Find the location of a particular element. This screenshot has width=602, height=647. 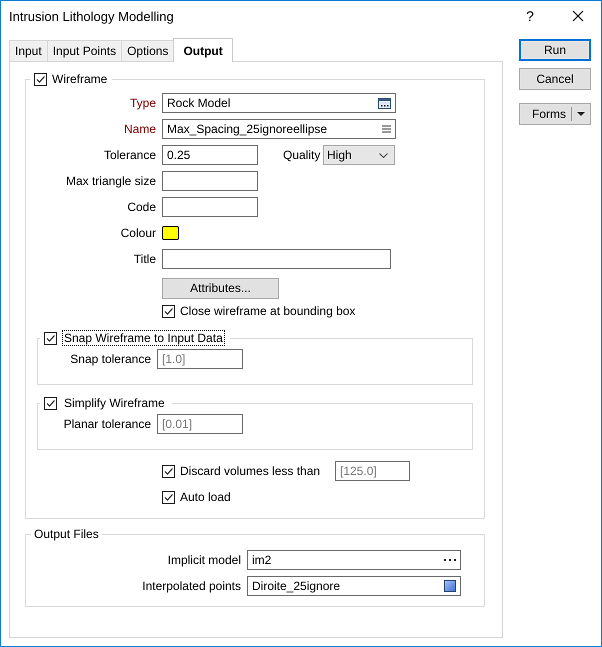

ellipsis-icon is located at coordinates (450, 560).